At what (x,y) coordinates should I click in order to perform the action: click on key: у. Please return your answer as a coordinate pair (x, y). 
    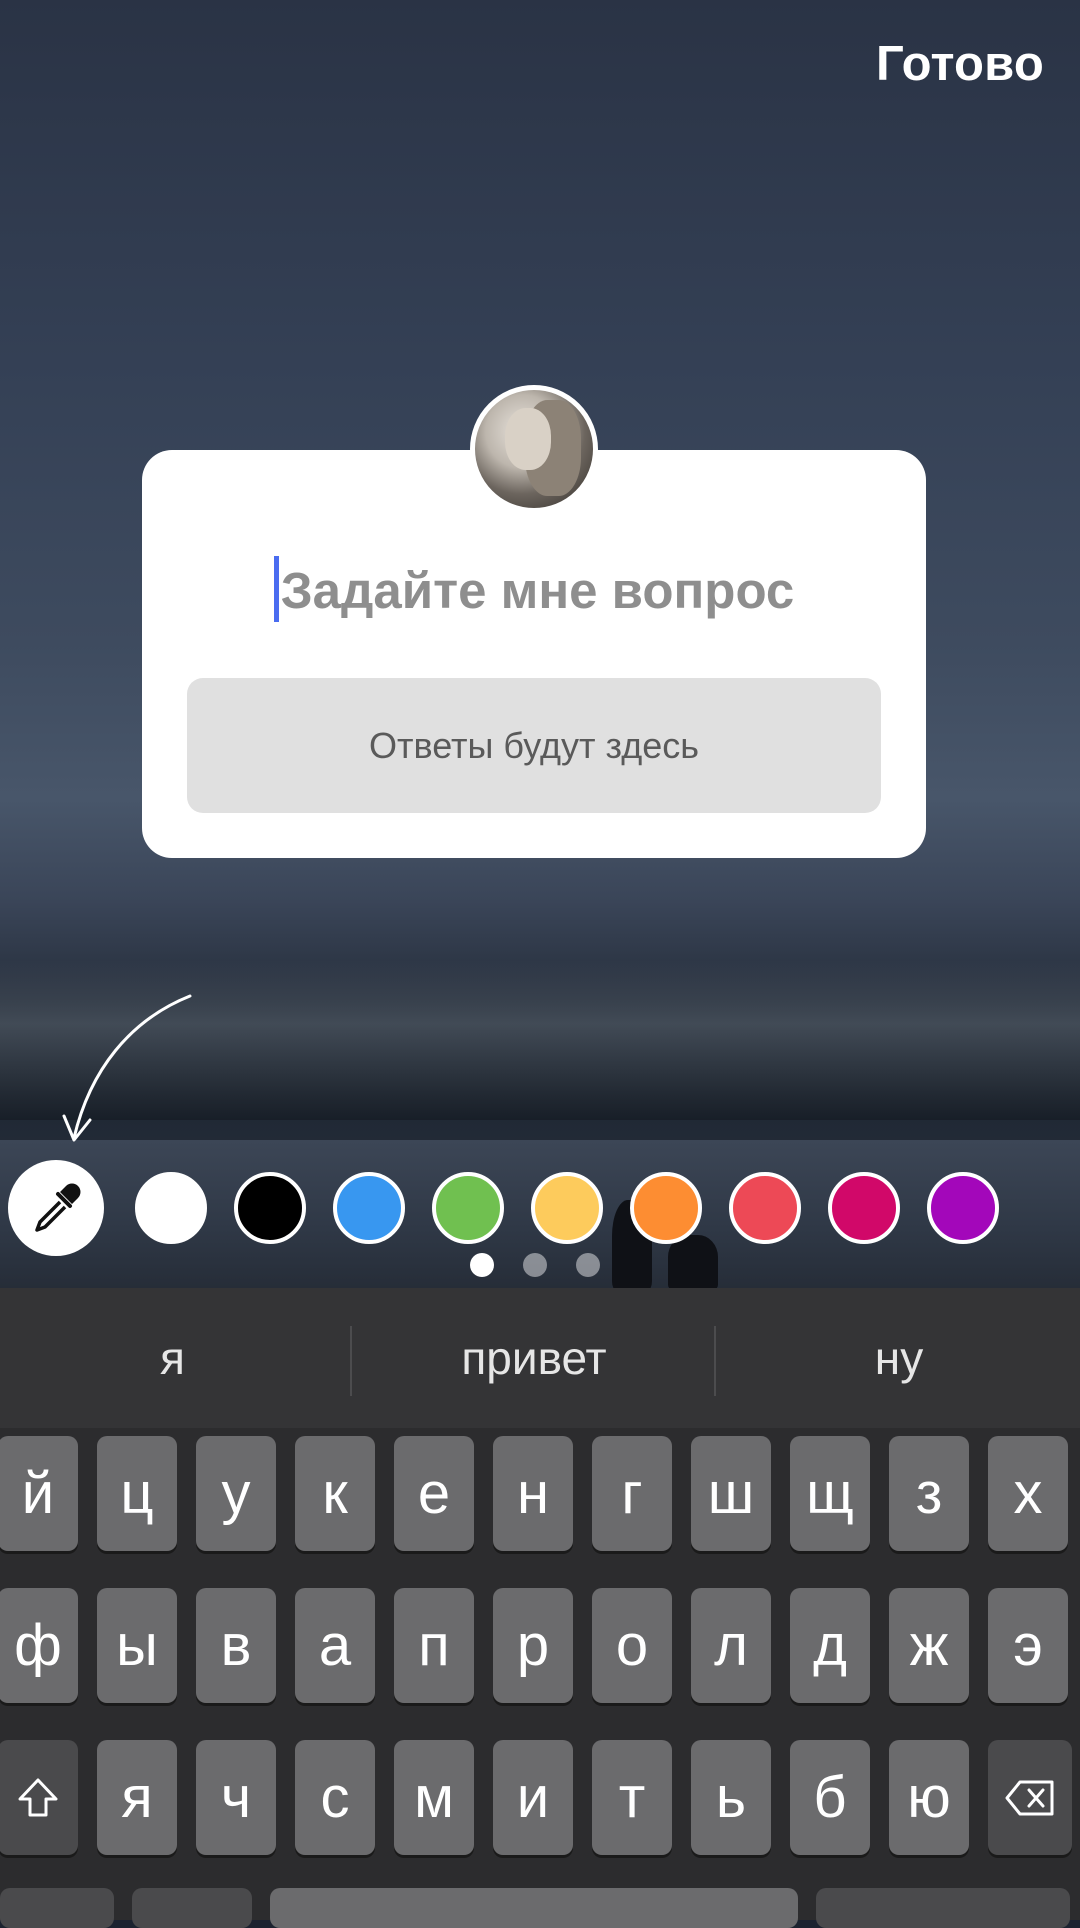
    Looking at the image, I should click on (236, 1493).